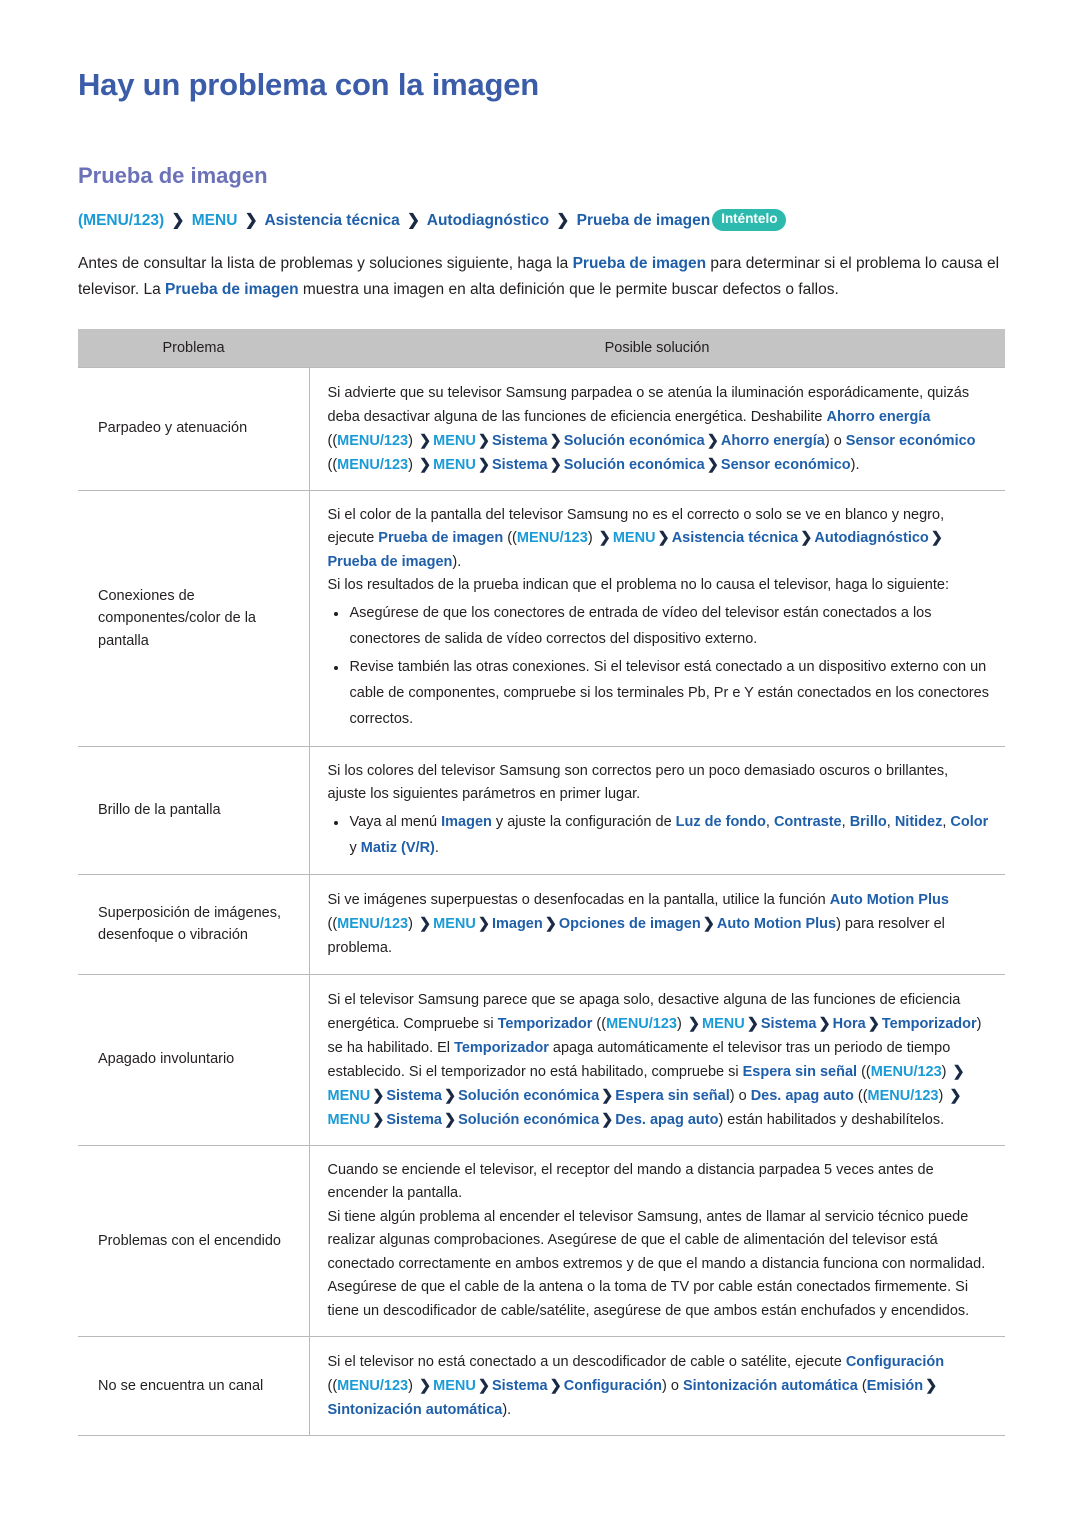  I want to click on breadcrumb-item-0: Asistencia técnica, so click(332, 221).